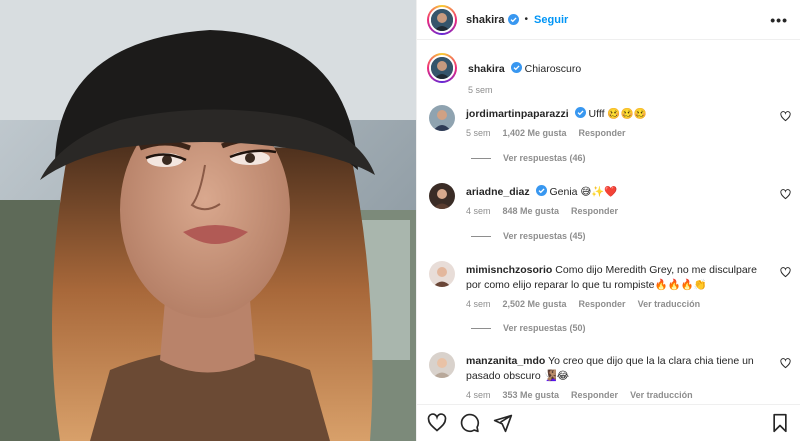 The height and width of the screenshot is (441, 800). I want to click on comment-likes: 2,502 Me gusta, so click(535, 304).